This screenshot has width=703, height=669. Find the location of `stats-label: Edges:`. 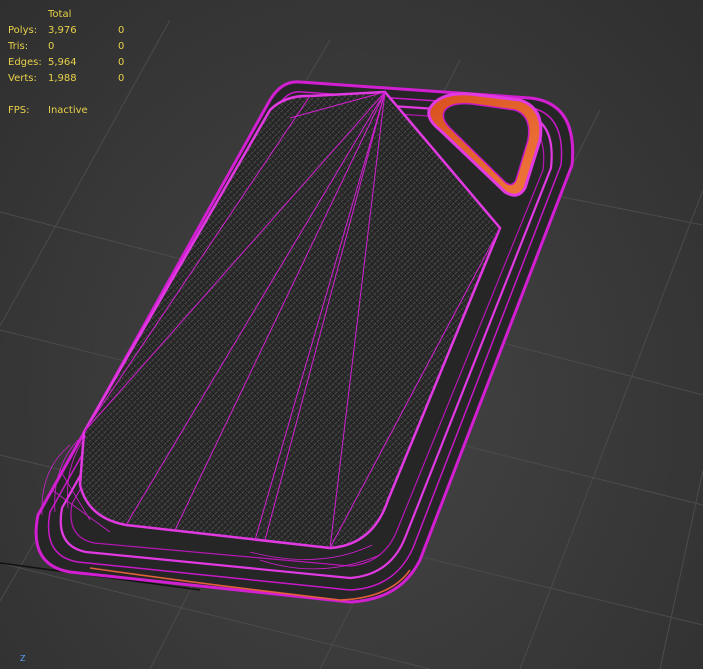

stats-label: Edges: is located at coordinates (25, 62).